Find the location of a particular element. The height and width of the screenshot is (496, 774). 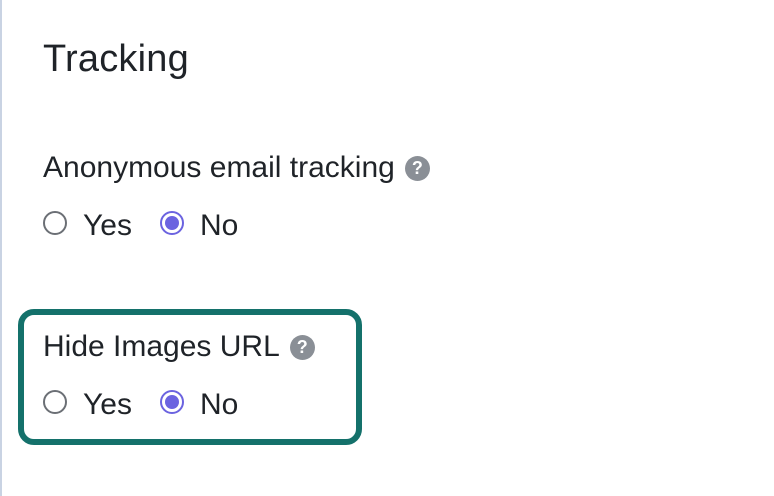

hide-images-url-options: Yes No is located at coordinates (179, 405).